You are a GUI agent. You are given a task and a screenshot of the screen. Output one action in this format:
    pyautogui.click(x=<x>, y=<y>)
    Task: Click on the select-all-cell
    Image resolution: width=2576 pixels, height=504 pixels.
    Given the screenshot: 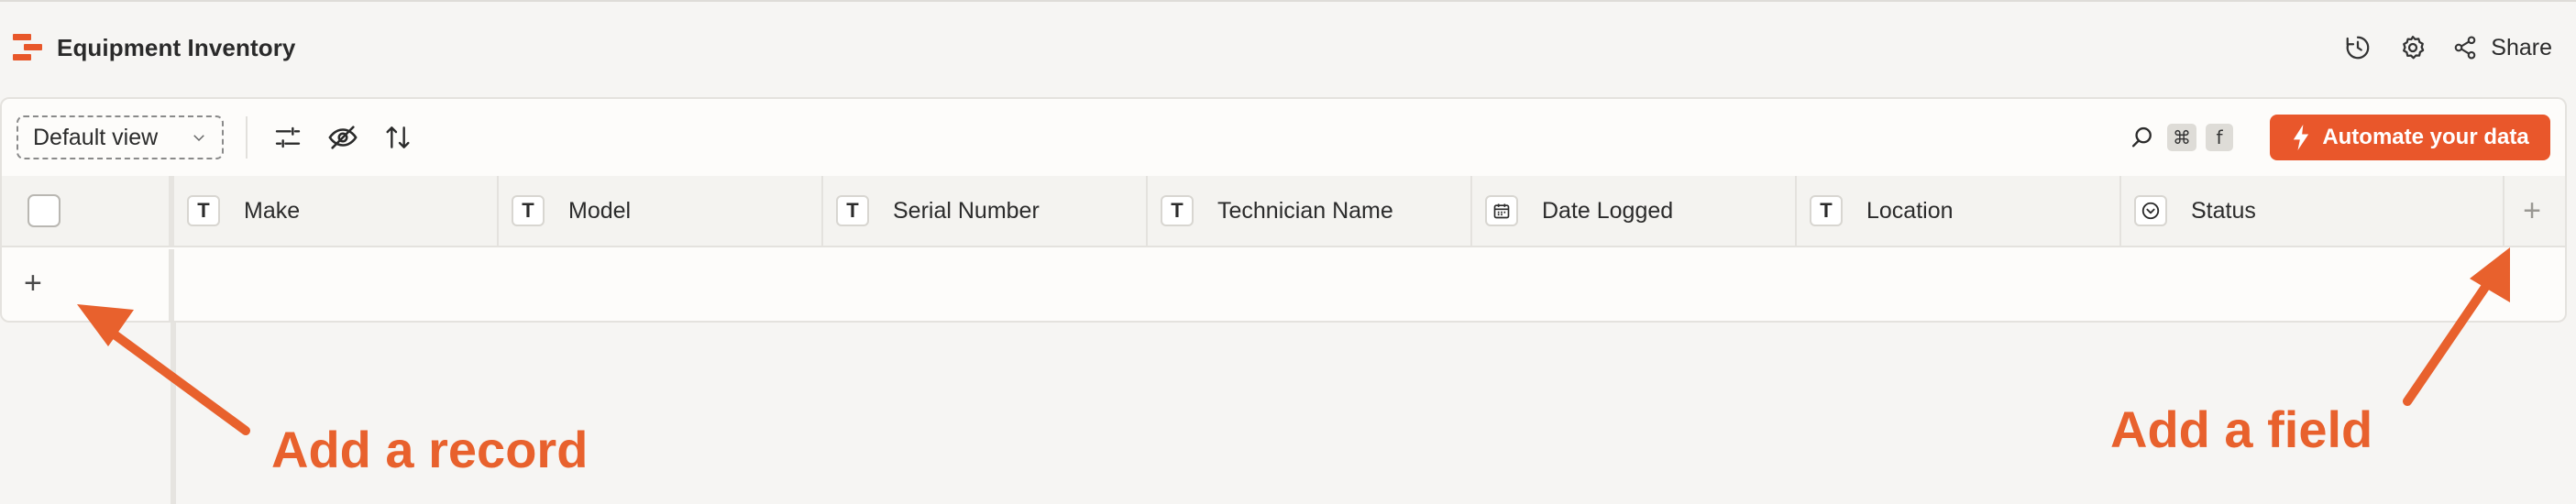 What is the action you would take?
    pyautogui.click(x=88, y=211)
    